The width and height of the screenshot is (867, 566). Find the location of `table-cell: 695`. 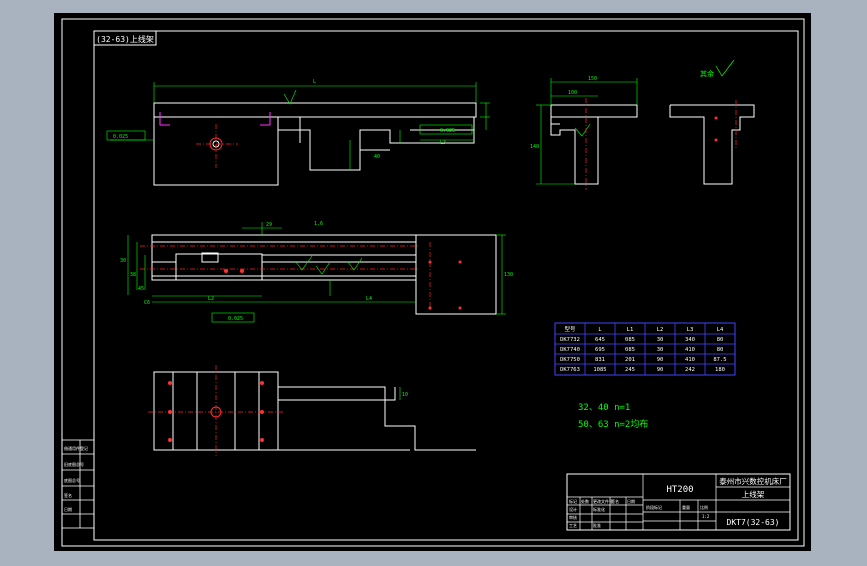

table-cell: 695 is located at coordinates (600, 350).